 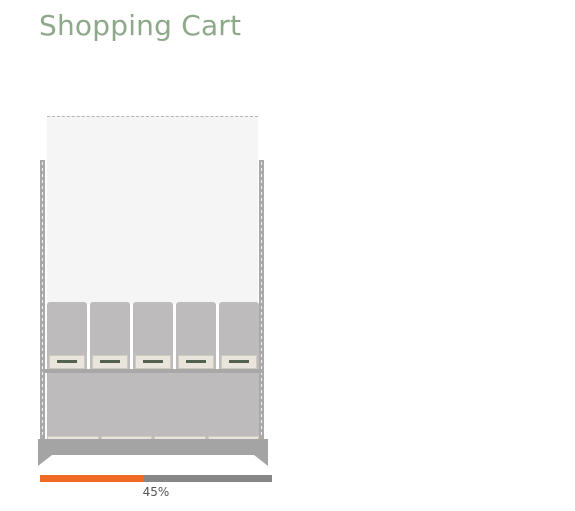 What do you see at coordinates (153, 447) in the screenshot?
I see `cart-base-plate` at bounding box center [153, 447].